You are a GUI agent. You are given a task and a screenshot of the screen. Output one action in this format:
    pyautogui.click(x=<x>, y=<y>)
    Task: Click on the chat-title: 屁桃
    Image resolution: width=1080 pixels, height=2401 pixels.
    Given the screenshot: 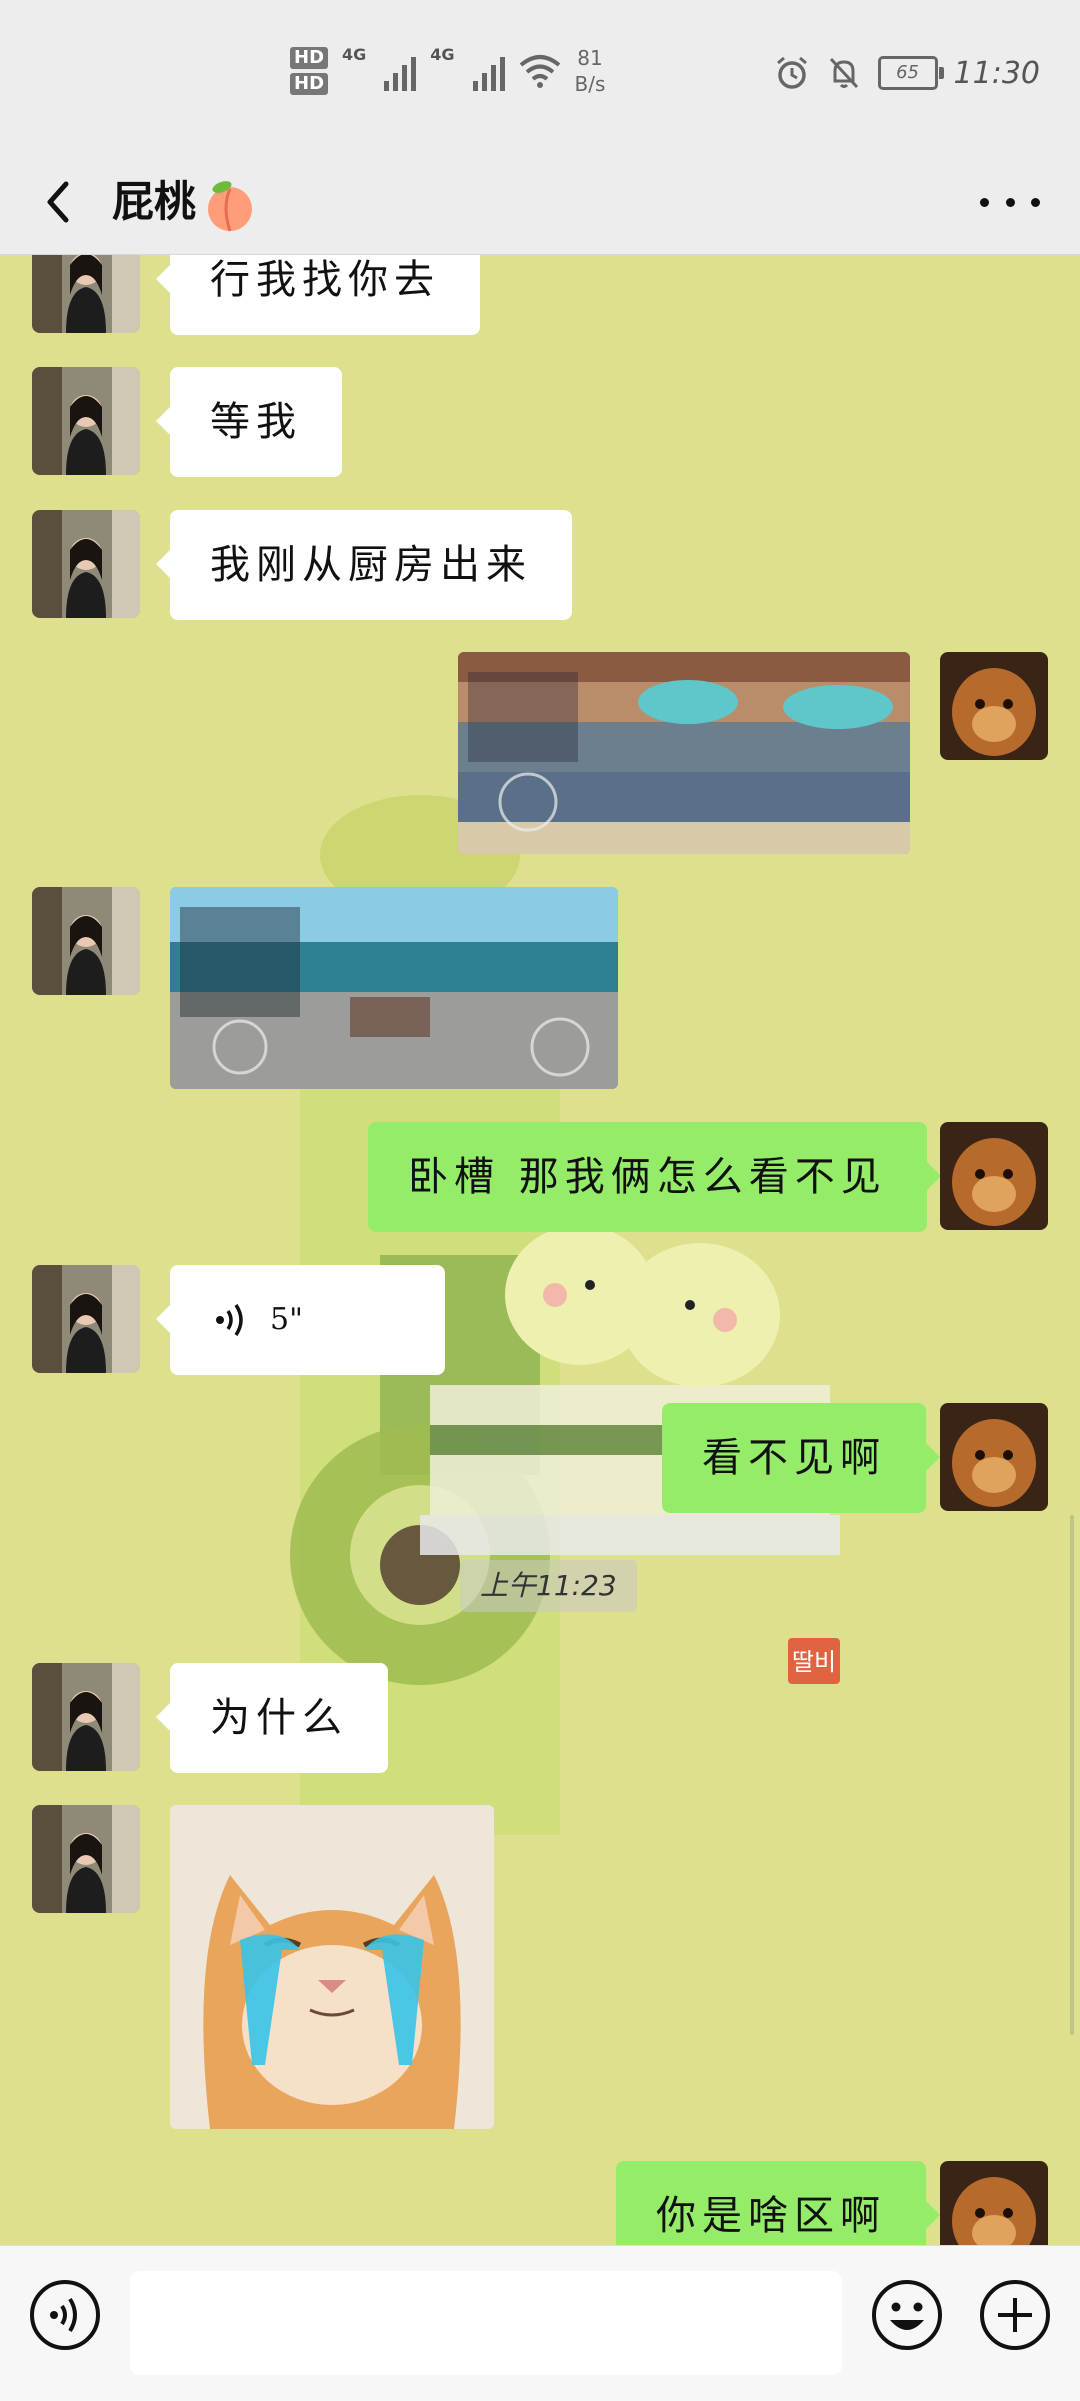 What is the action you would take?
    pyautogui.click(x=185, y=202)
    